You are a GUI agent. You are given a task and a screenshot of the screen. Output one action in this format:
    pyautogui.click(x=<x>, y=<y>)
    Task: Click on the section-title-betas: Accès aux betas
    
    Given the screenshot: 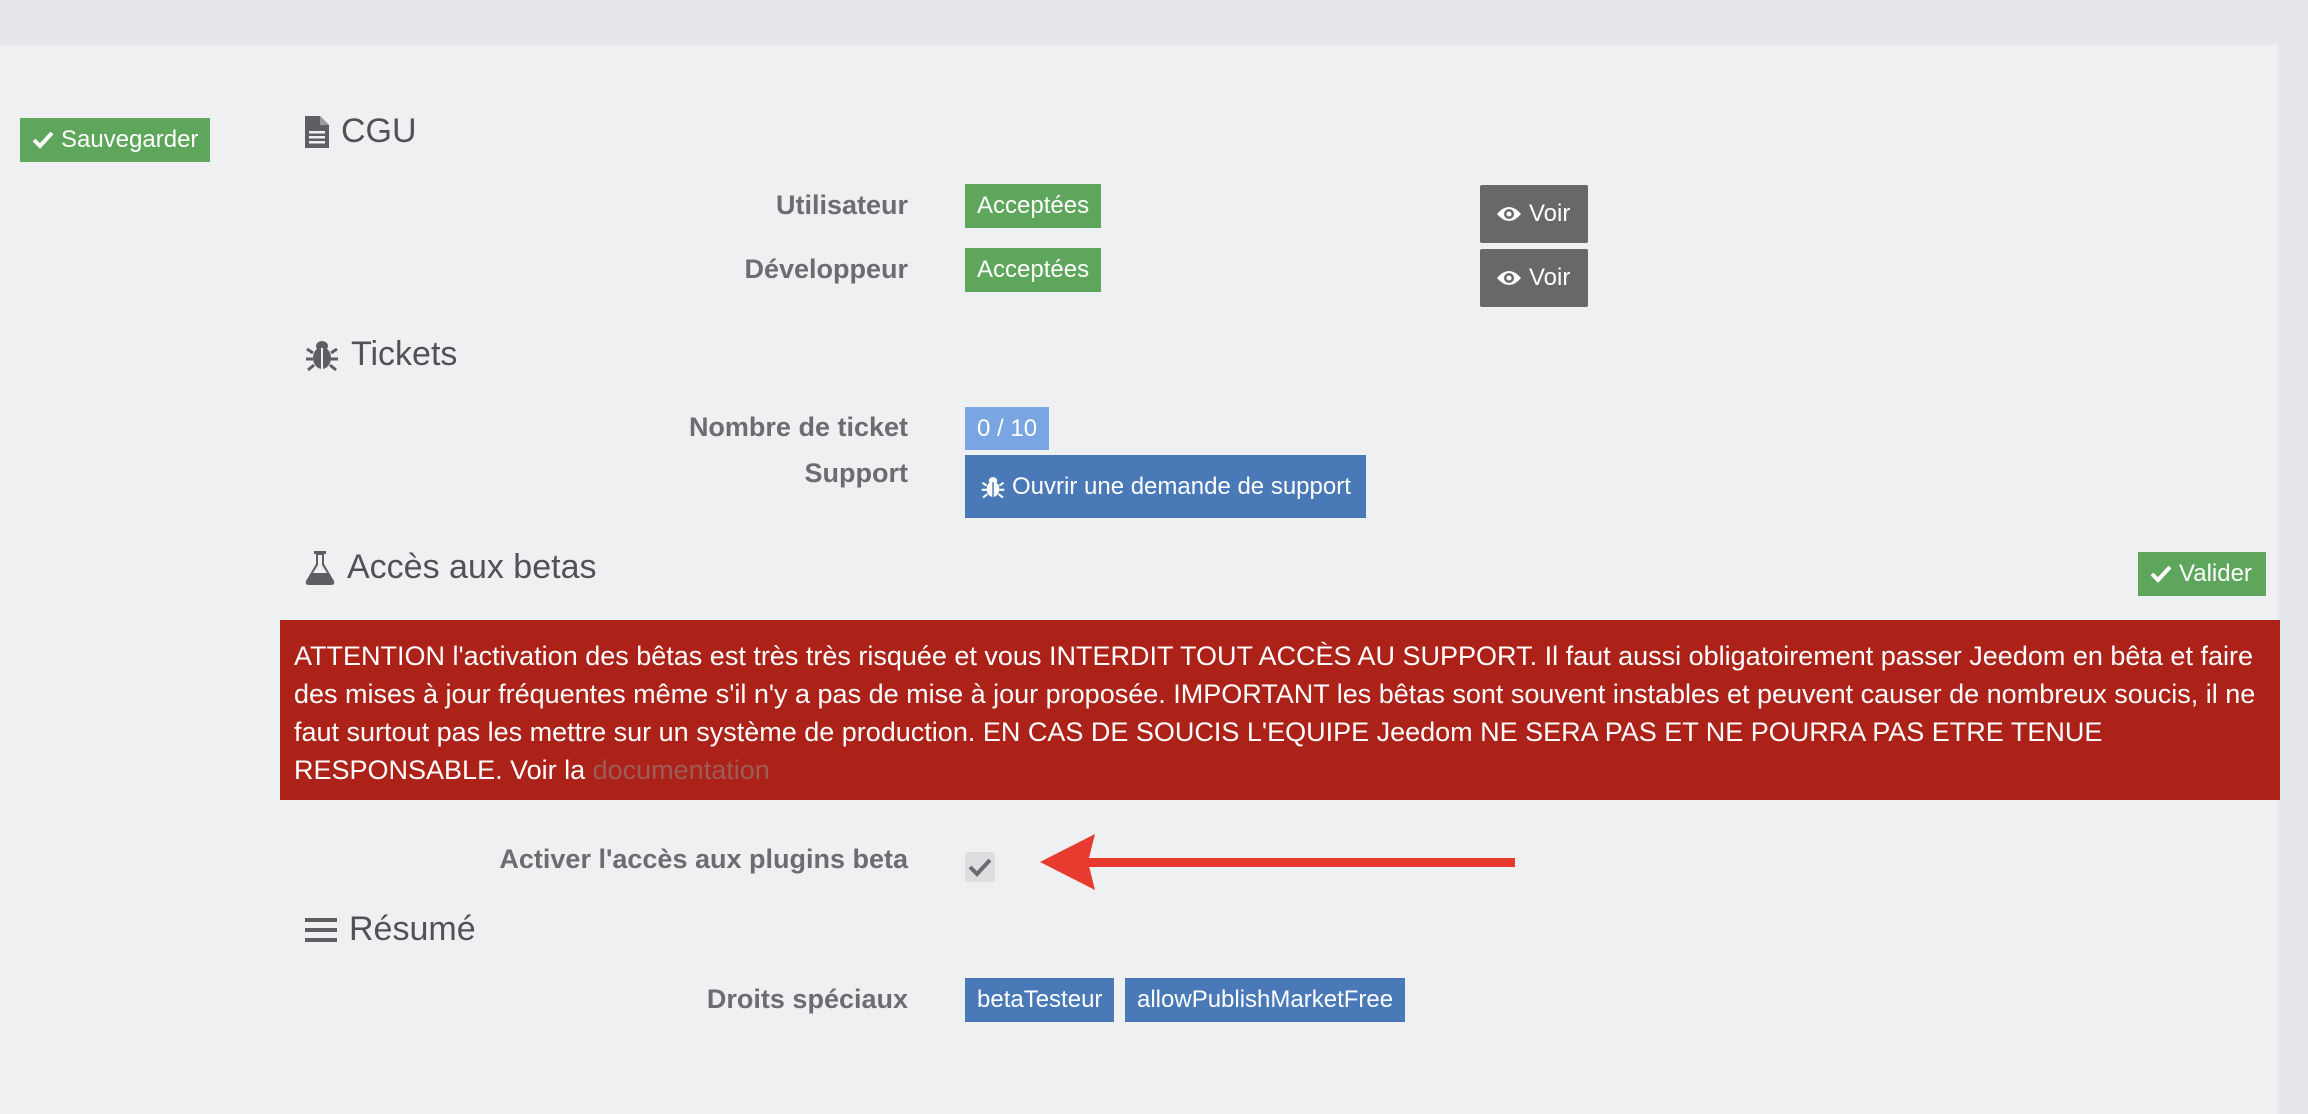 What is the action you would take?
    pyautogui.click(x=450, y=567)
    